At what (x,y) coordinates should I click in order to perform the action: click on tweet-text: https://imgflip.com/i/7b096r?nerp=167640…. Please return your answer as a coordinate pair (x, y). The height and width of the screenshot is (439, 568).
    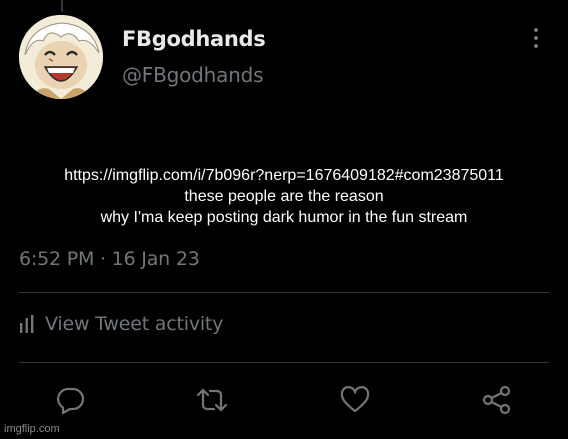
    Looking at the image, I should click on (284, 196).